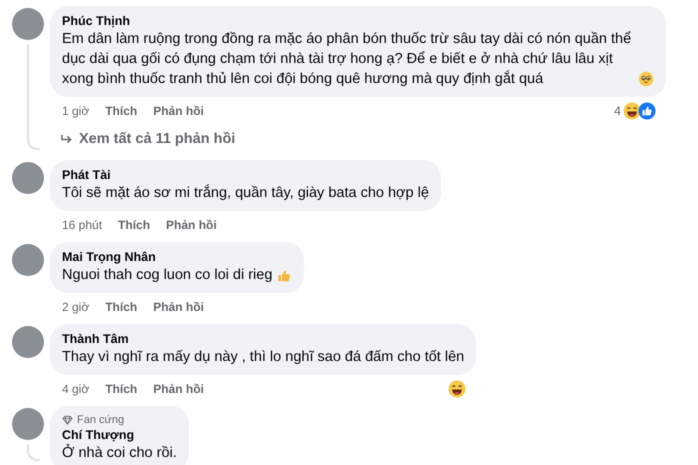 This screenshot has width=698, height=465. I want to click on view-replies-link: Xem tất cả 11 phản hồi, so click(157, 139).